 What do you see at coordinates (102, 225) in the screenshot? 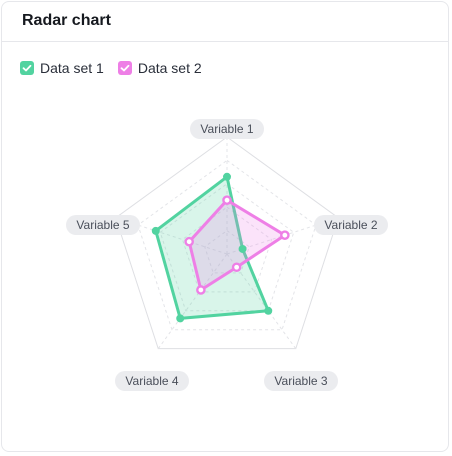
I see `axis-label: Variable 5` at bounding box center [102, 225].